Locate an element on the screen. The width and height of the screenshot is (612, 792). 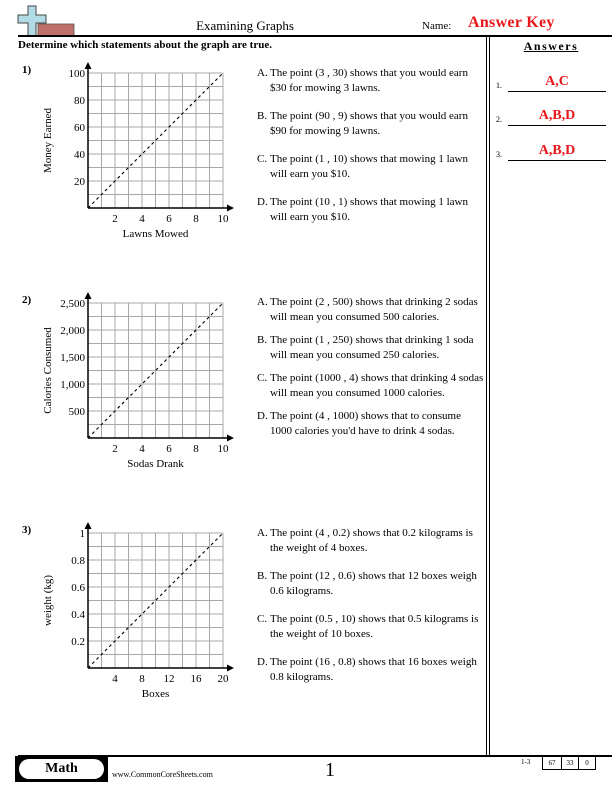
x-axis-label: Sodas Drank is located at coordinates (155, 464).